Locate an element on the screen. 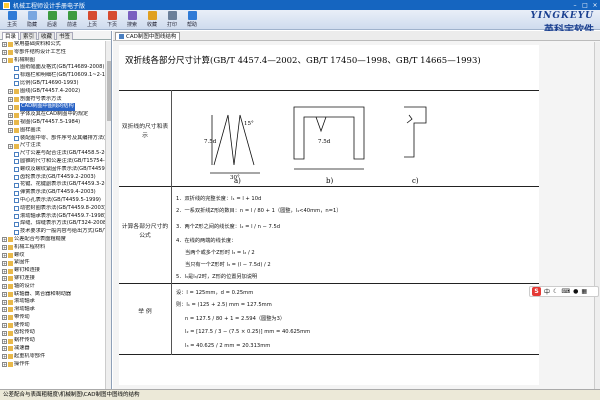 This screenshot has height=400, width=600. ime-language: 中 is located at coordinates (547, 291).